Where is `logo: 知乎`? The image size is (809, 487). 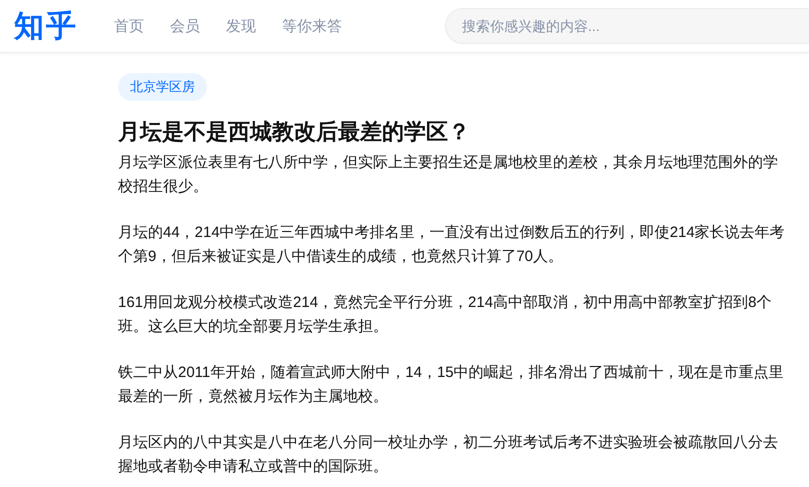
logo: 知乎 is located at coordinates (46, 26).